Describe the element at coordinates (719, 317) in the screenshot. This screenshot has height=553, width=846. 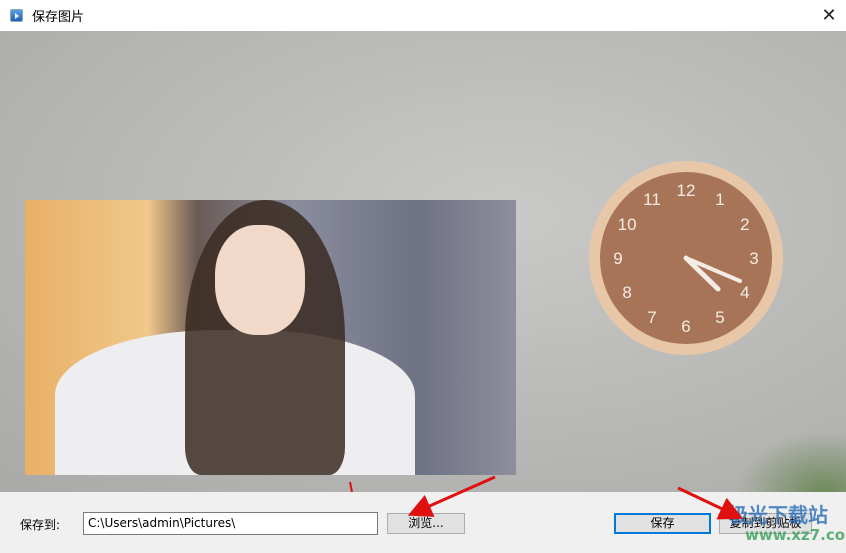
I see `clock-number: 5` at that location.